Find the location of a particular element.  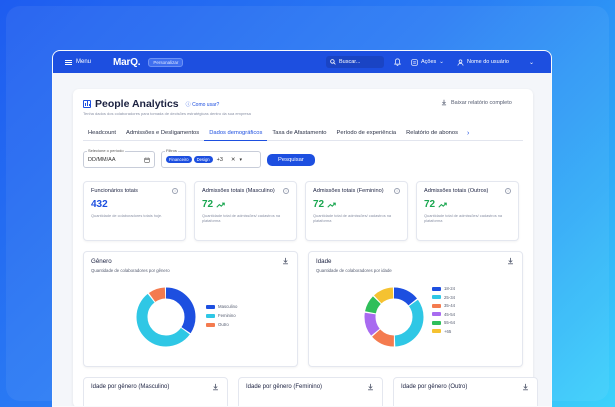

legend-item: 45-54 is located at coordinates (443, 314).